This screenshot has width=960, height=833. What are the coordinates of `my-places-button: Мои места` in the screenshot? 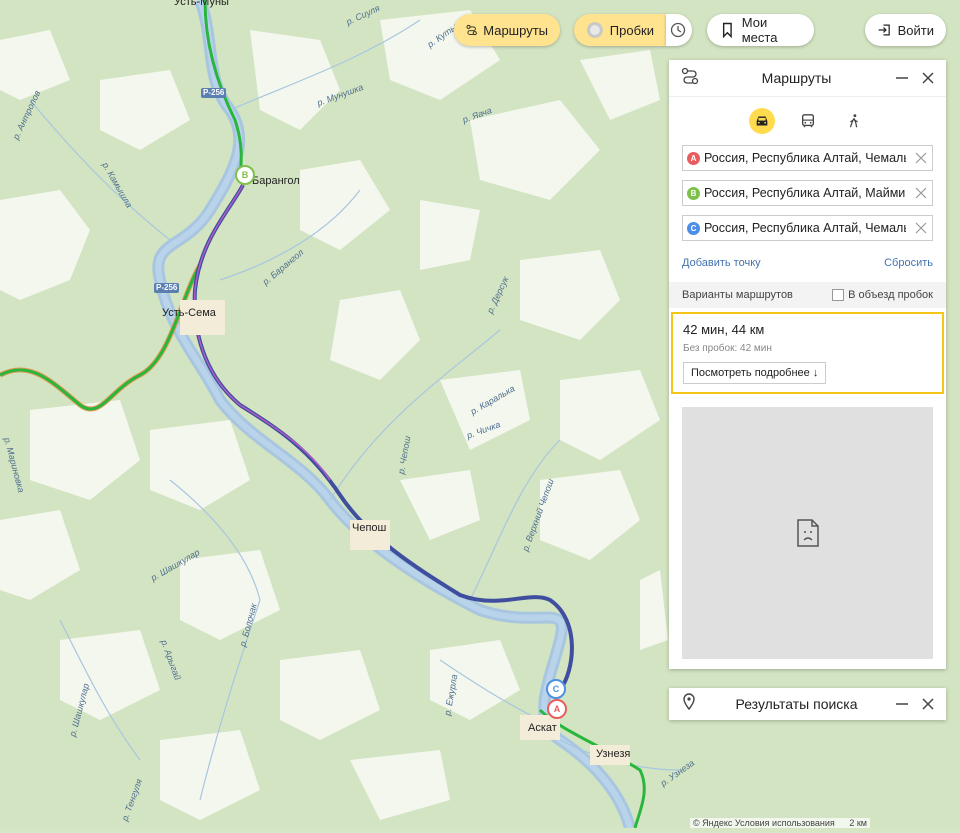 It's located at (760, 30).